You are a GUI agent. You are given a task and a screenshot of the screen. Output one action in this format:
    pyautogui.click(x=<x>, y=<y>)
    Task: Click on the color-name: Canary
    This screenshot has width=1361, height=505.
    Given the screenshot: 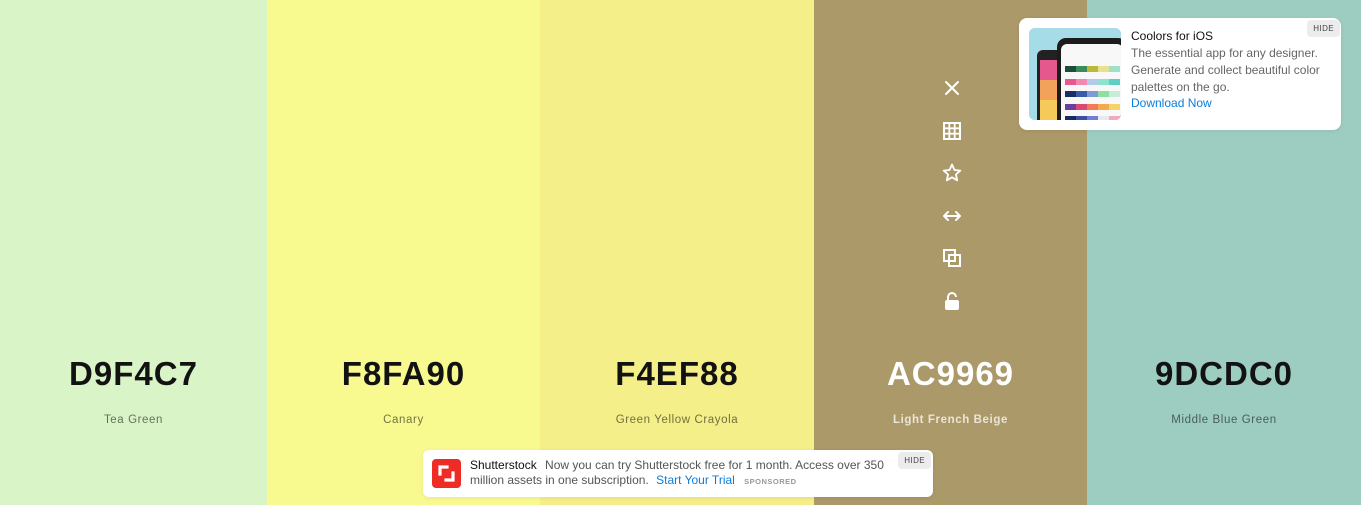 What is the action you would take?
    pyautogui.click(x=403, y=420)
    